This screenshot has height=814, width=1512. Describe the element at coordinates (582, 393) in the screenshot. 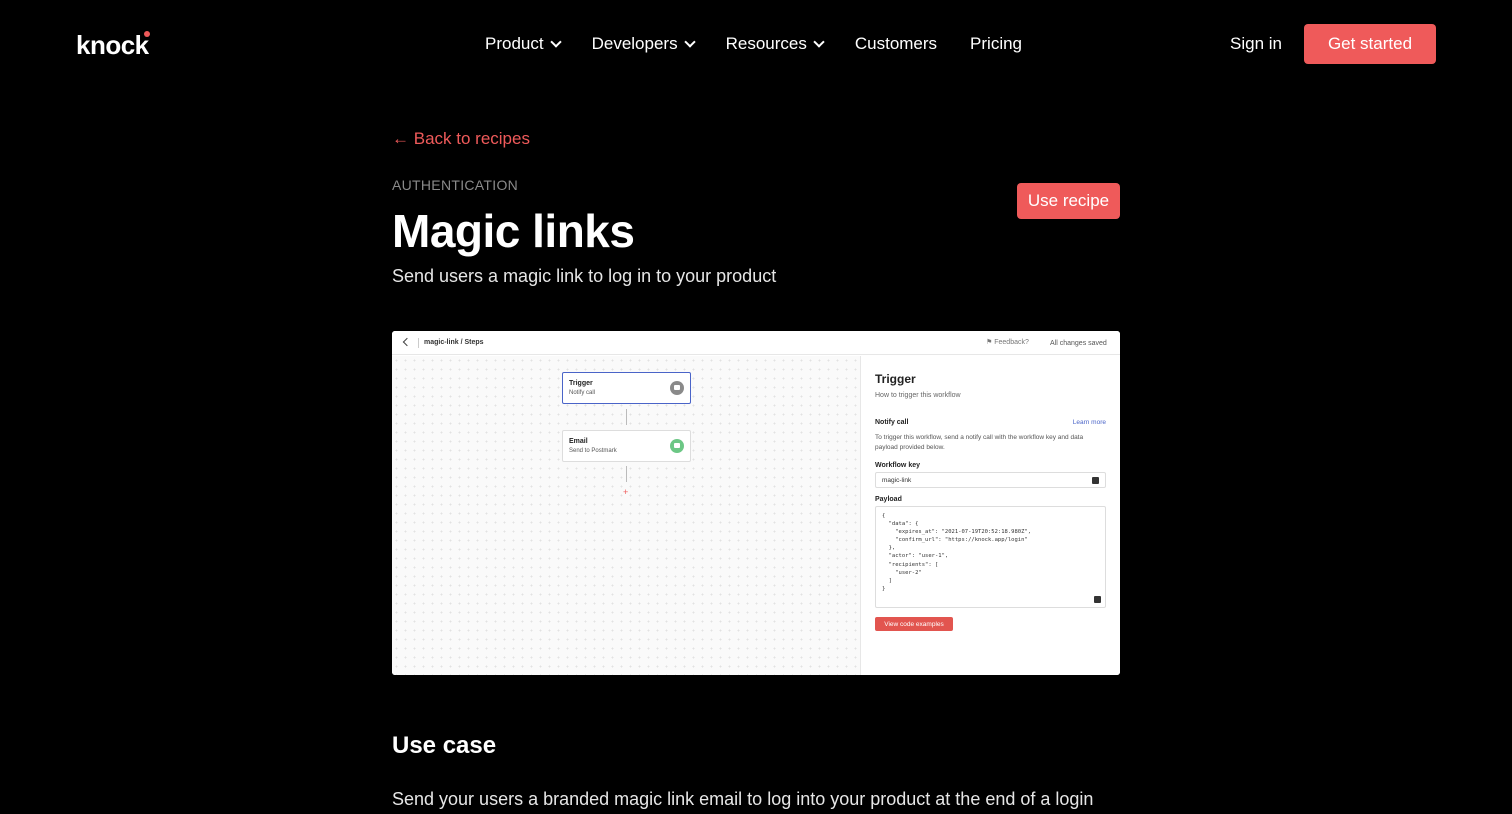

I see `node-subtitle: Notify call` at that location.